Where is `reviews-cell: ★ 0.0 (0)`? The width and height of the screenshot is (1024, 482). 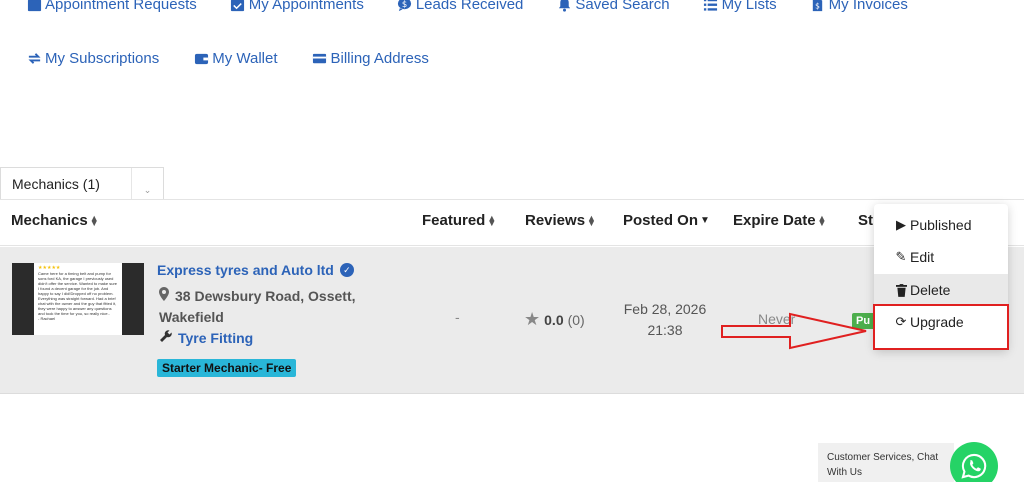 reviews-cell: ★ 0.0 (0) is located at coordinates (554, 319).